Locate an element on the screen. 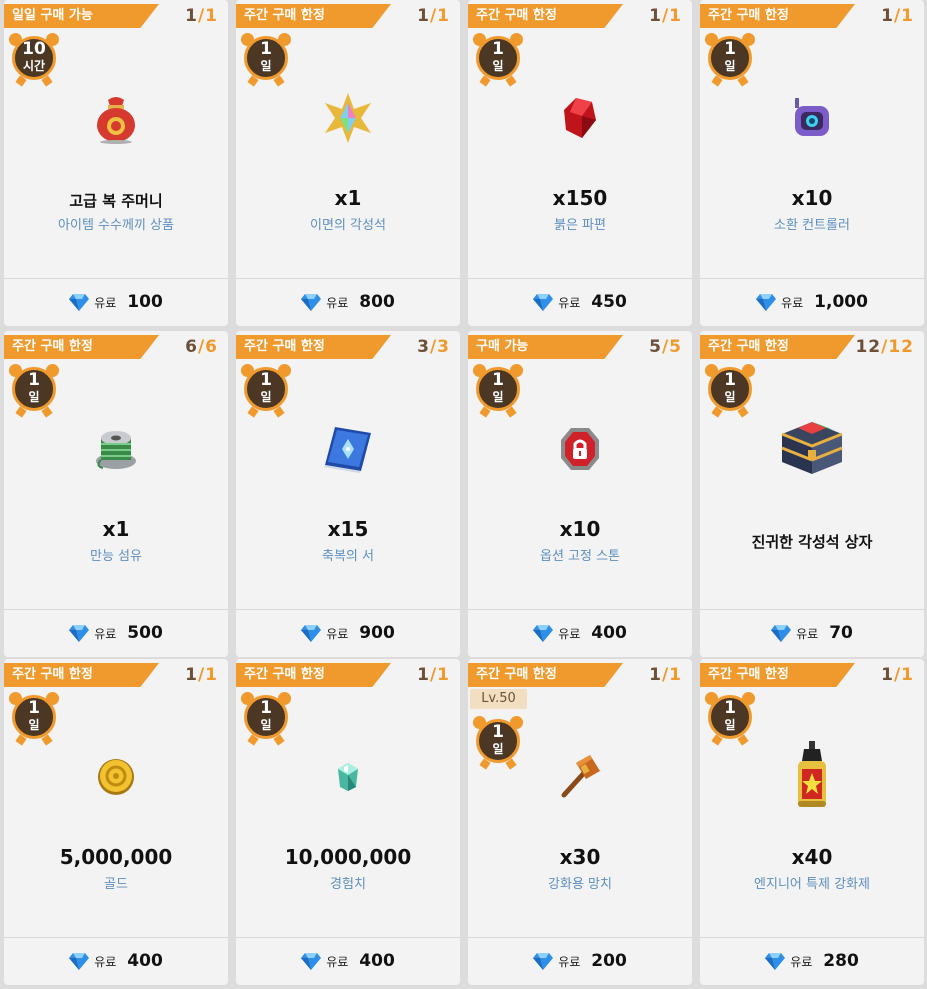 Image resolution: width=927 pixels, height=989 pixels. red-shard-icon is located at coordinates (580, 118).